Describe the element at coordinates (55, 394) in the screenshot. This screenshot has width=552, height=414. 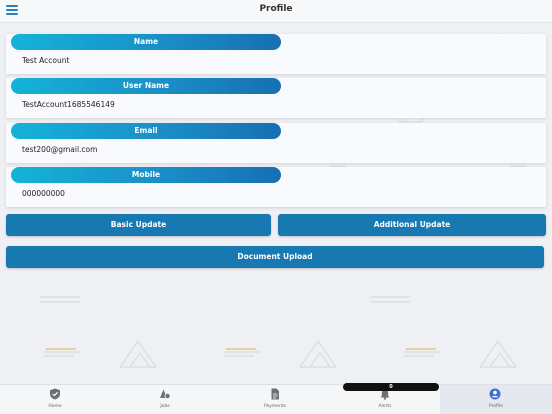
I see `shield-icon` at that location.